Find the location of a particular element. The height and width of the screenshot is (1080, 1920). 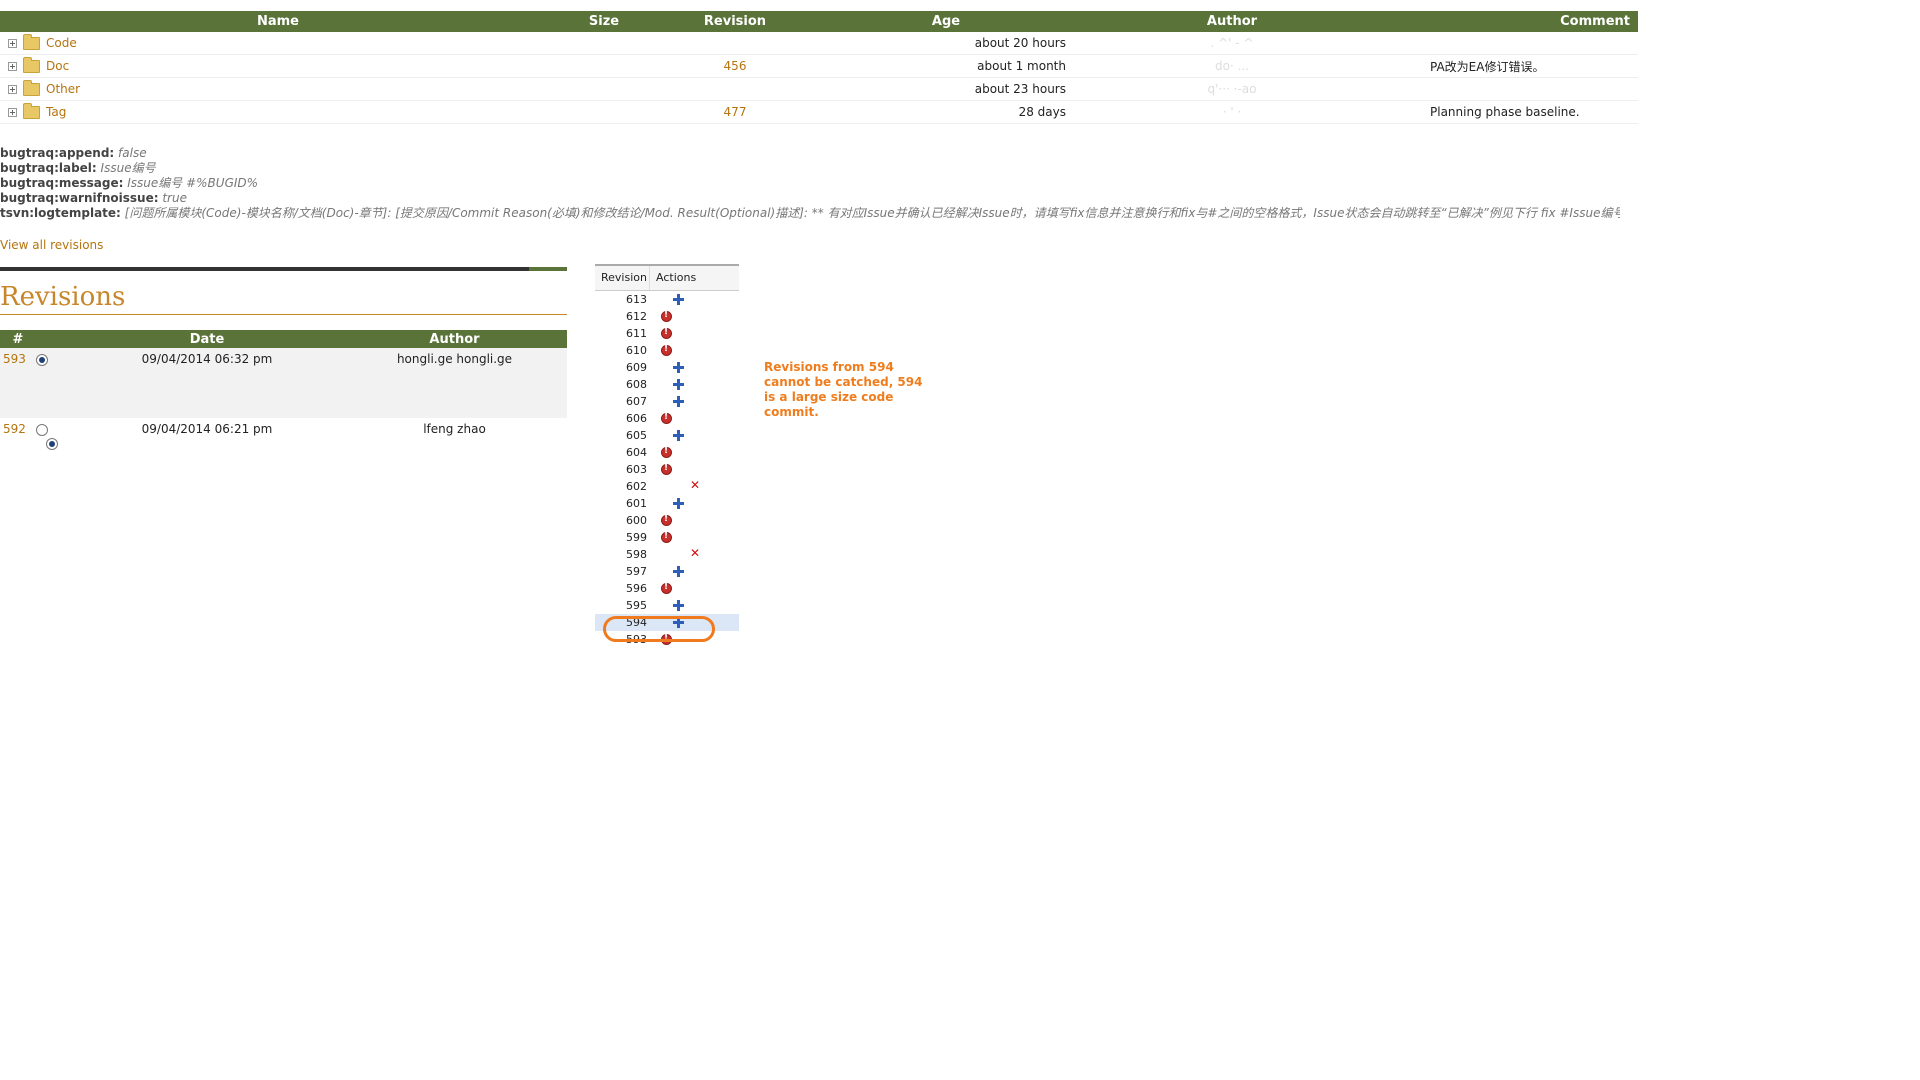

file-author: · ' · is located at coordinates (1232, 112).